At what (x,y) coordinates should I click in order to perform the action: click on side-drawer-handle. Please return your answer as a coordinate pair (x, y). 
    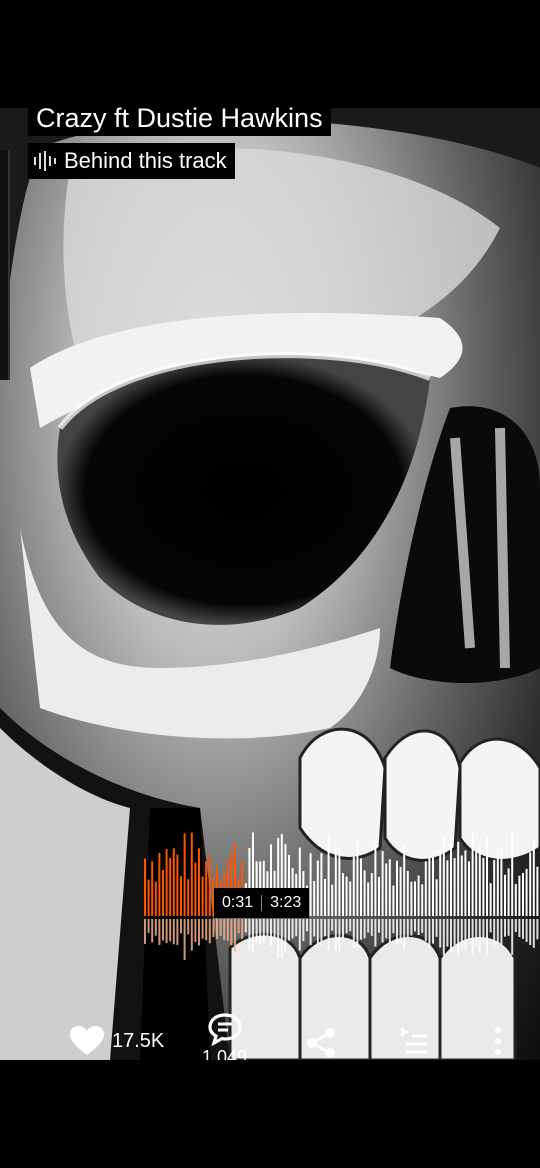
    Looking at the image, I should click on (5, 265).